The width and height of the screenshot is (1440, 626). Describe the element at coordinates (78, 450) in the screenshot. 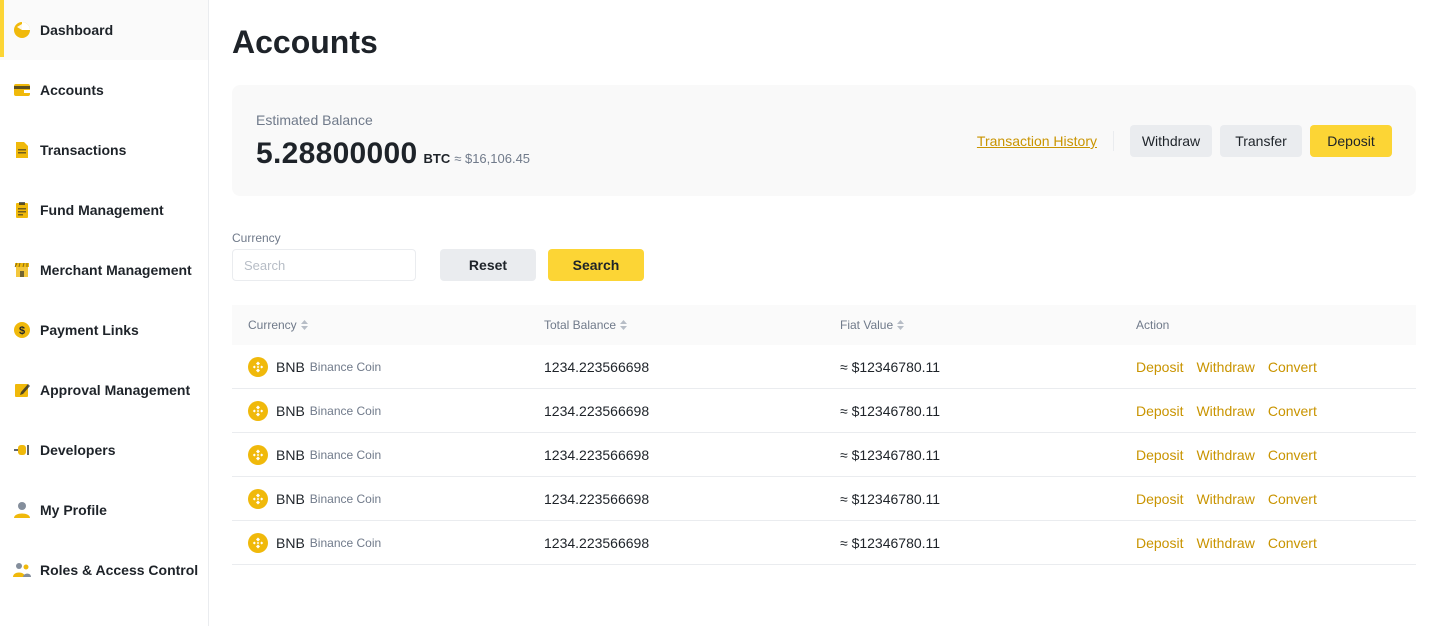

I see `sidebar-item-label: Developers` at that location.